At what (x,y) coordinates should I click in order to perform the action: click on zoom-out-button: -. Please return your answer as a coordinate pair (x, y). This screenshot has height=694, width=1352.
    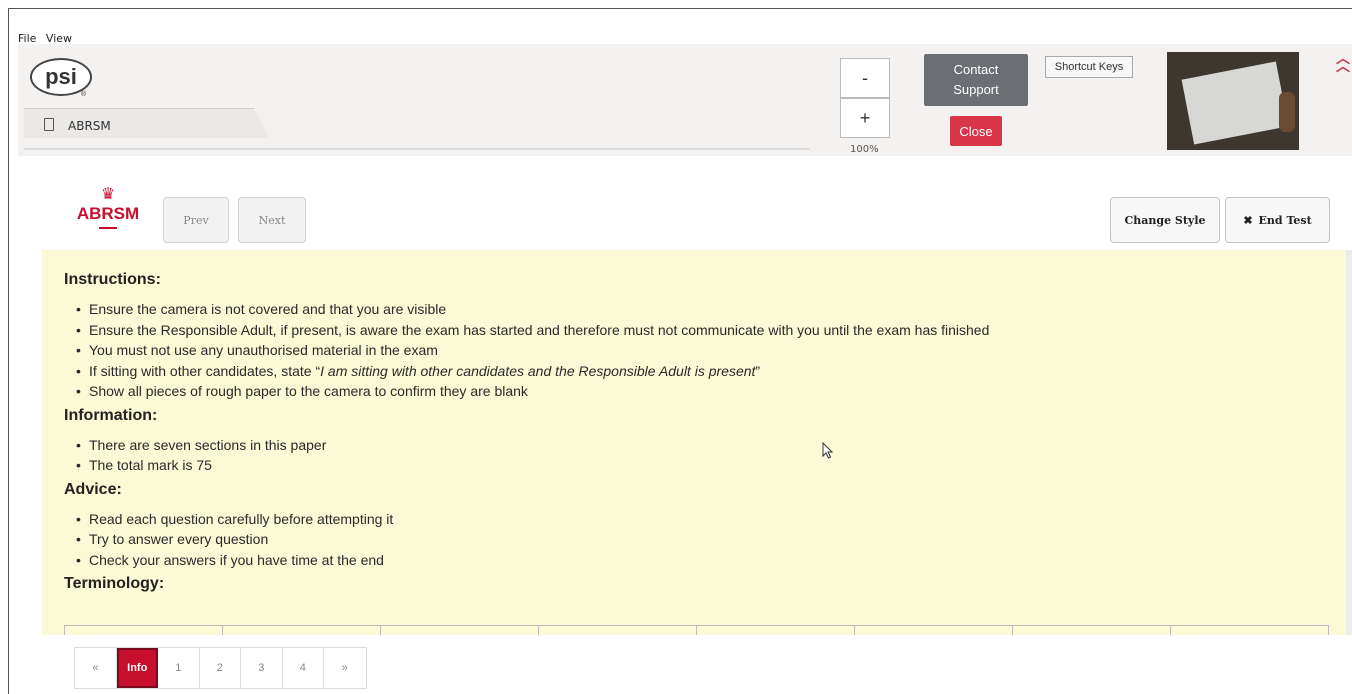
    Looking at the image, I should click on (865, 78).